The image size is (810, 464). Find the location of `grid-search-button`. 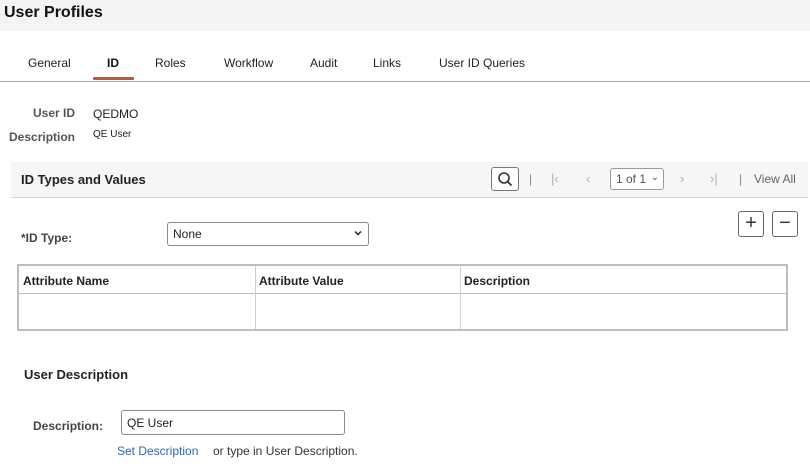

grid-search-button is located at coordinates (505, 179).